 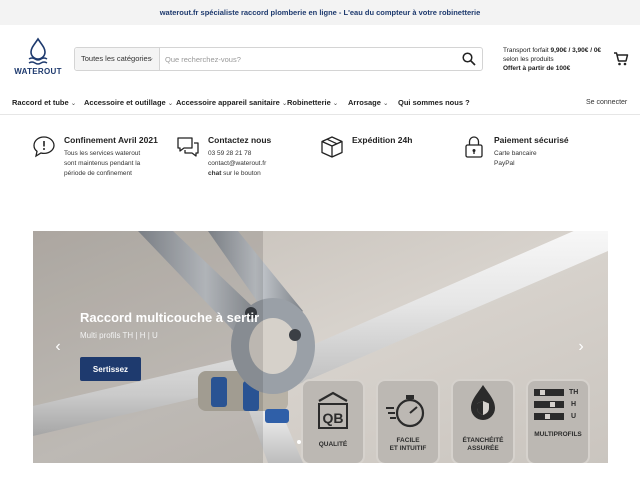 What do you see at coordinates (38, 71) in the screenshot?
I see `logo-text: WATEROUT` at bounding box center [38, 71].